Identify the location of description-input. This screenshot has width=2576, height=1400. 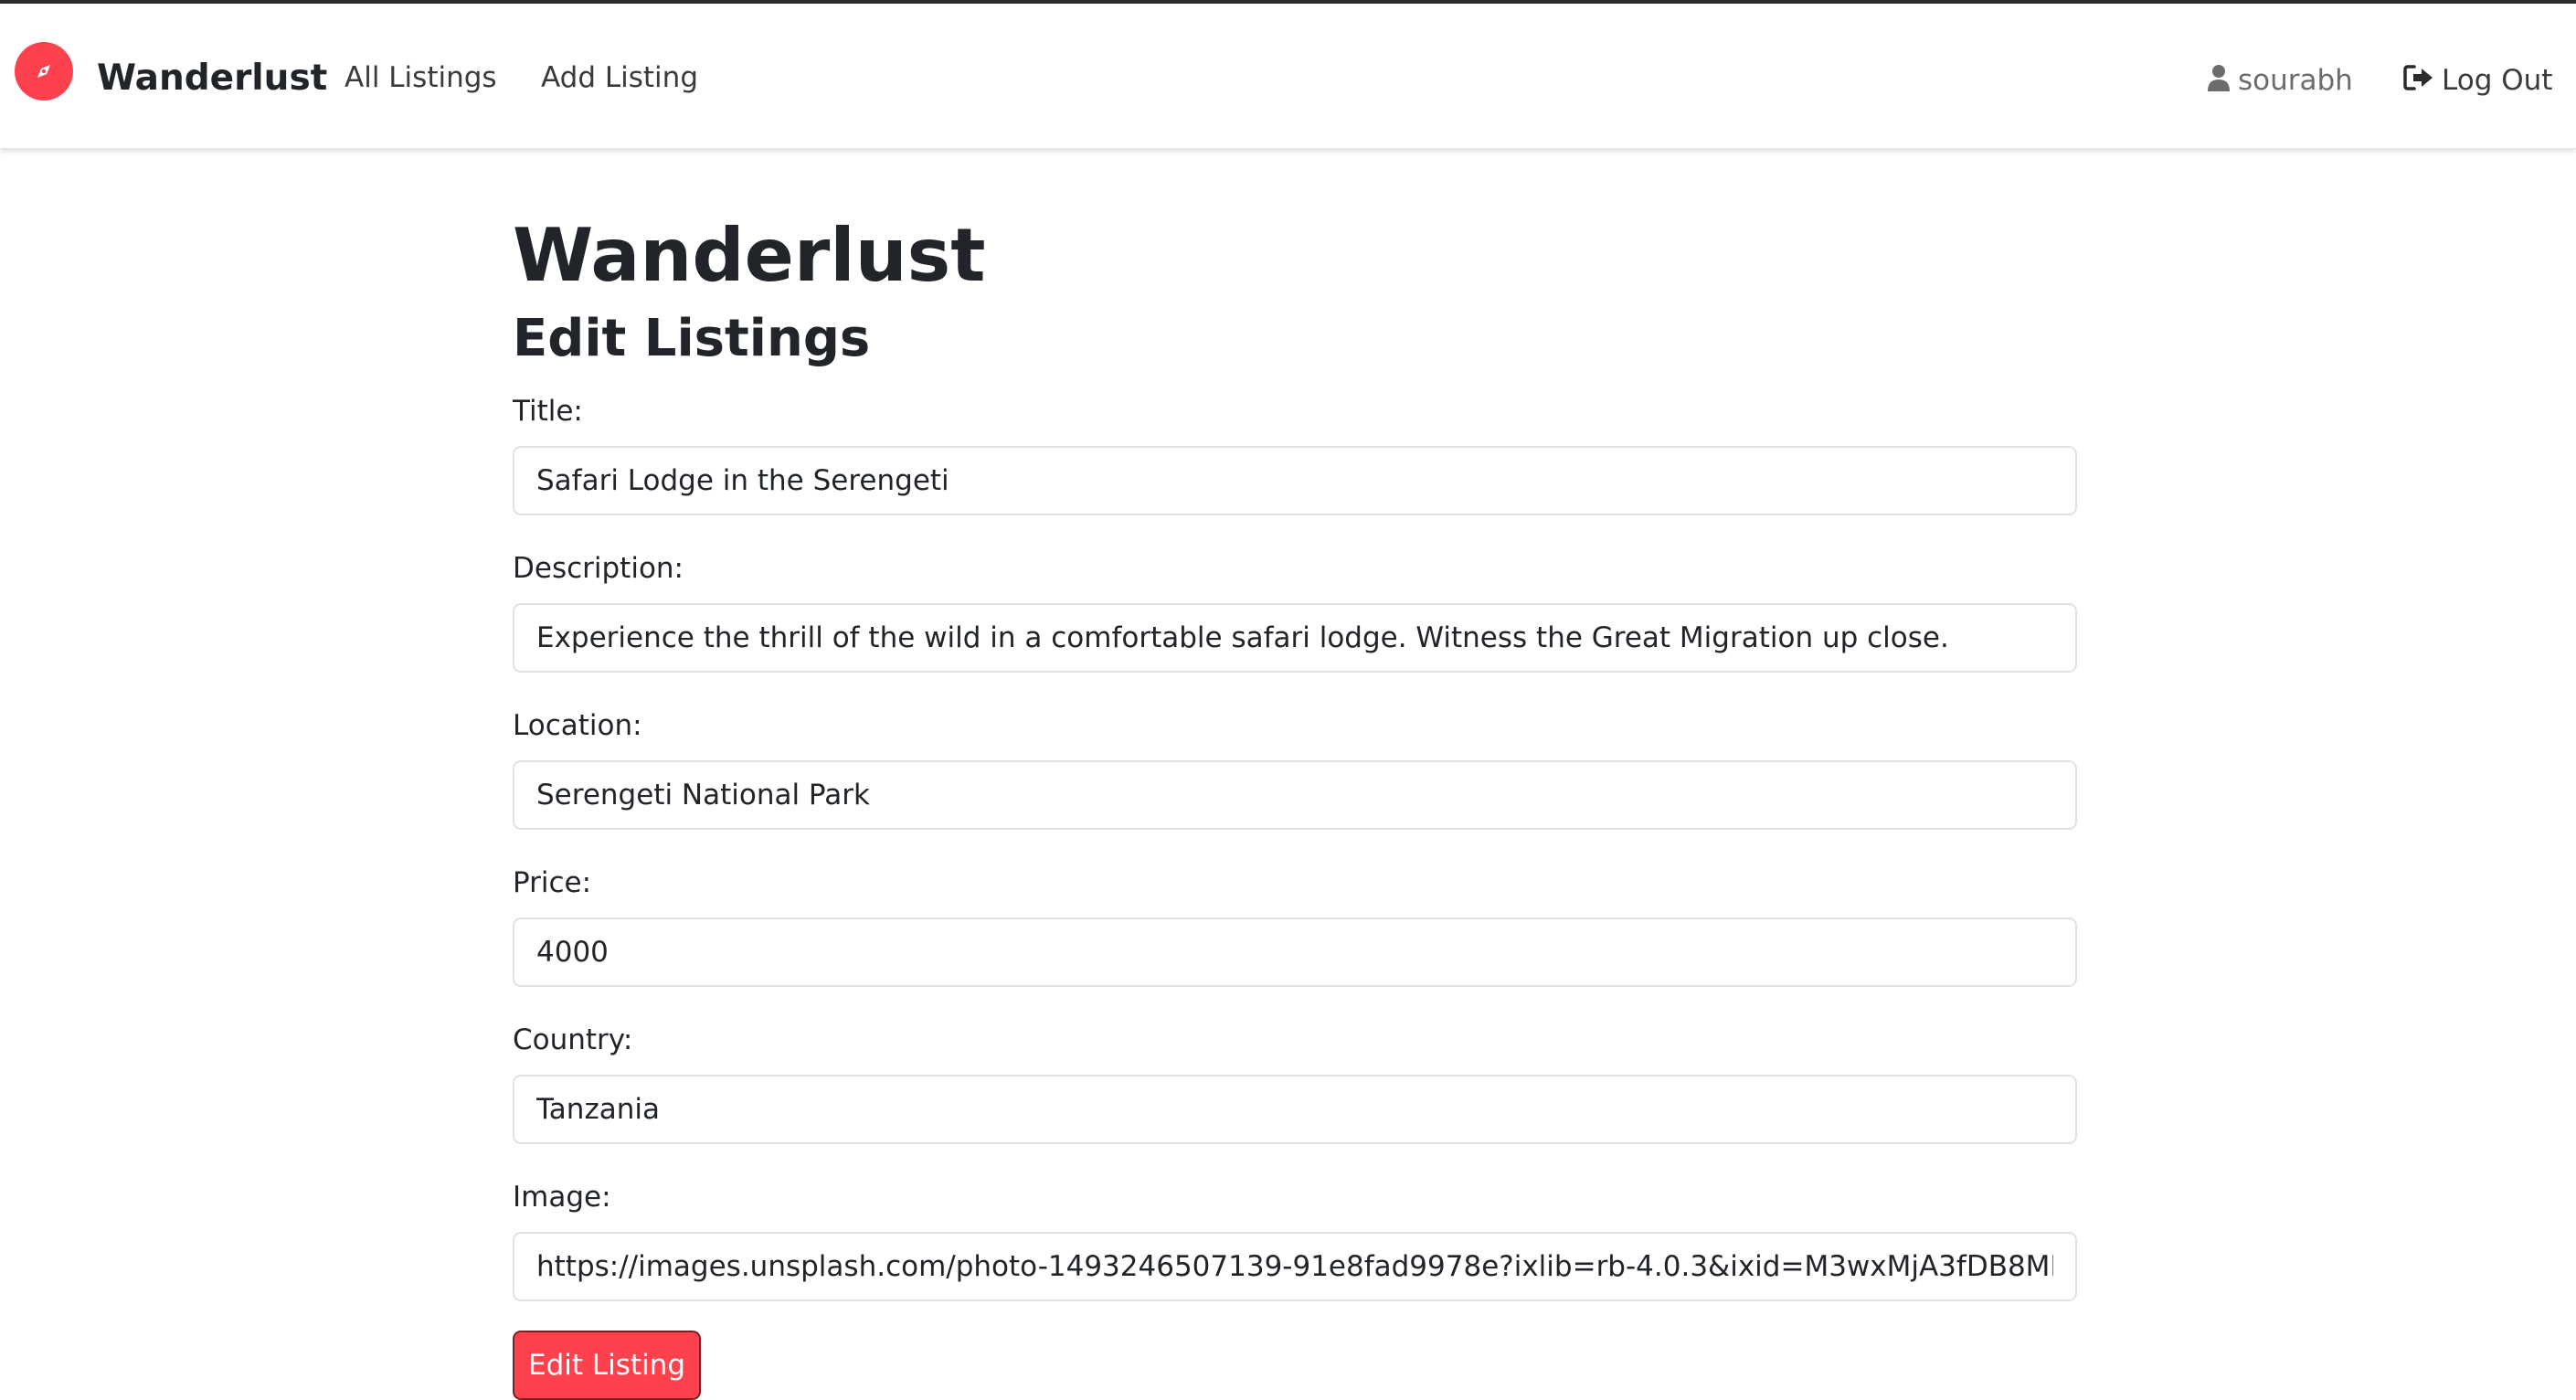
(1295, 638).